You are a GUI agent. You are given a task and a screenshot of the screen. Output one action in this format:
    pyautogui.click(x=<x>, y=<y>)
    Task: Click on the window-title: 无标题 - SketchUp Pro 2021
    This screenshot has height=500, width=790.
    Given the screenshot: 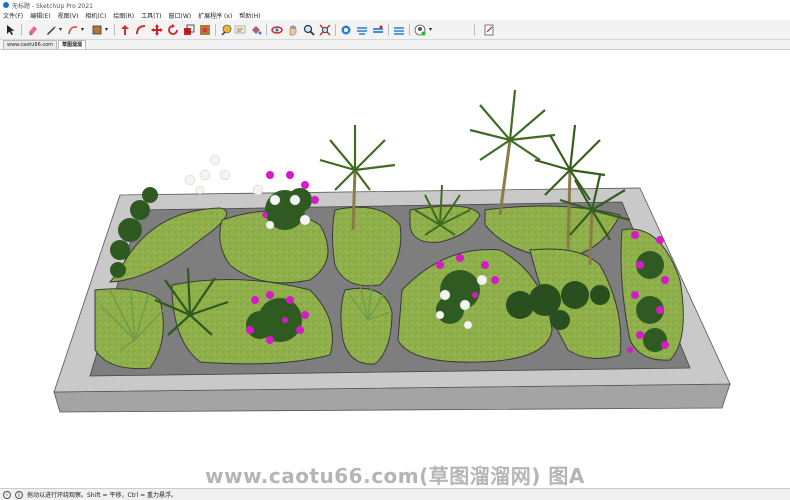 What is the action you would take?
    pyautogui.click(x=52, y=6)
    